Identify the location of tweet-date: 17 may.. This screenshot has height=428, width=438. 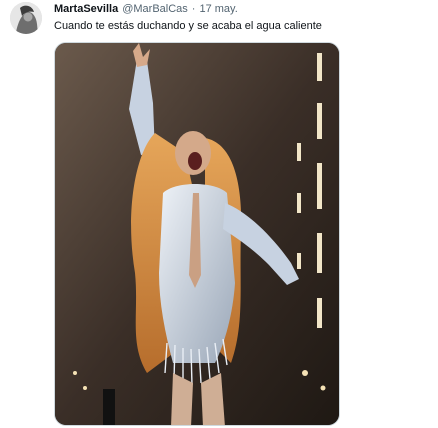
(218, 9).